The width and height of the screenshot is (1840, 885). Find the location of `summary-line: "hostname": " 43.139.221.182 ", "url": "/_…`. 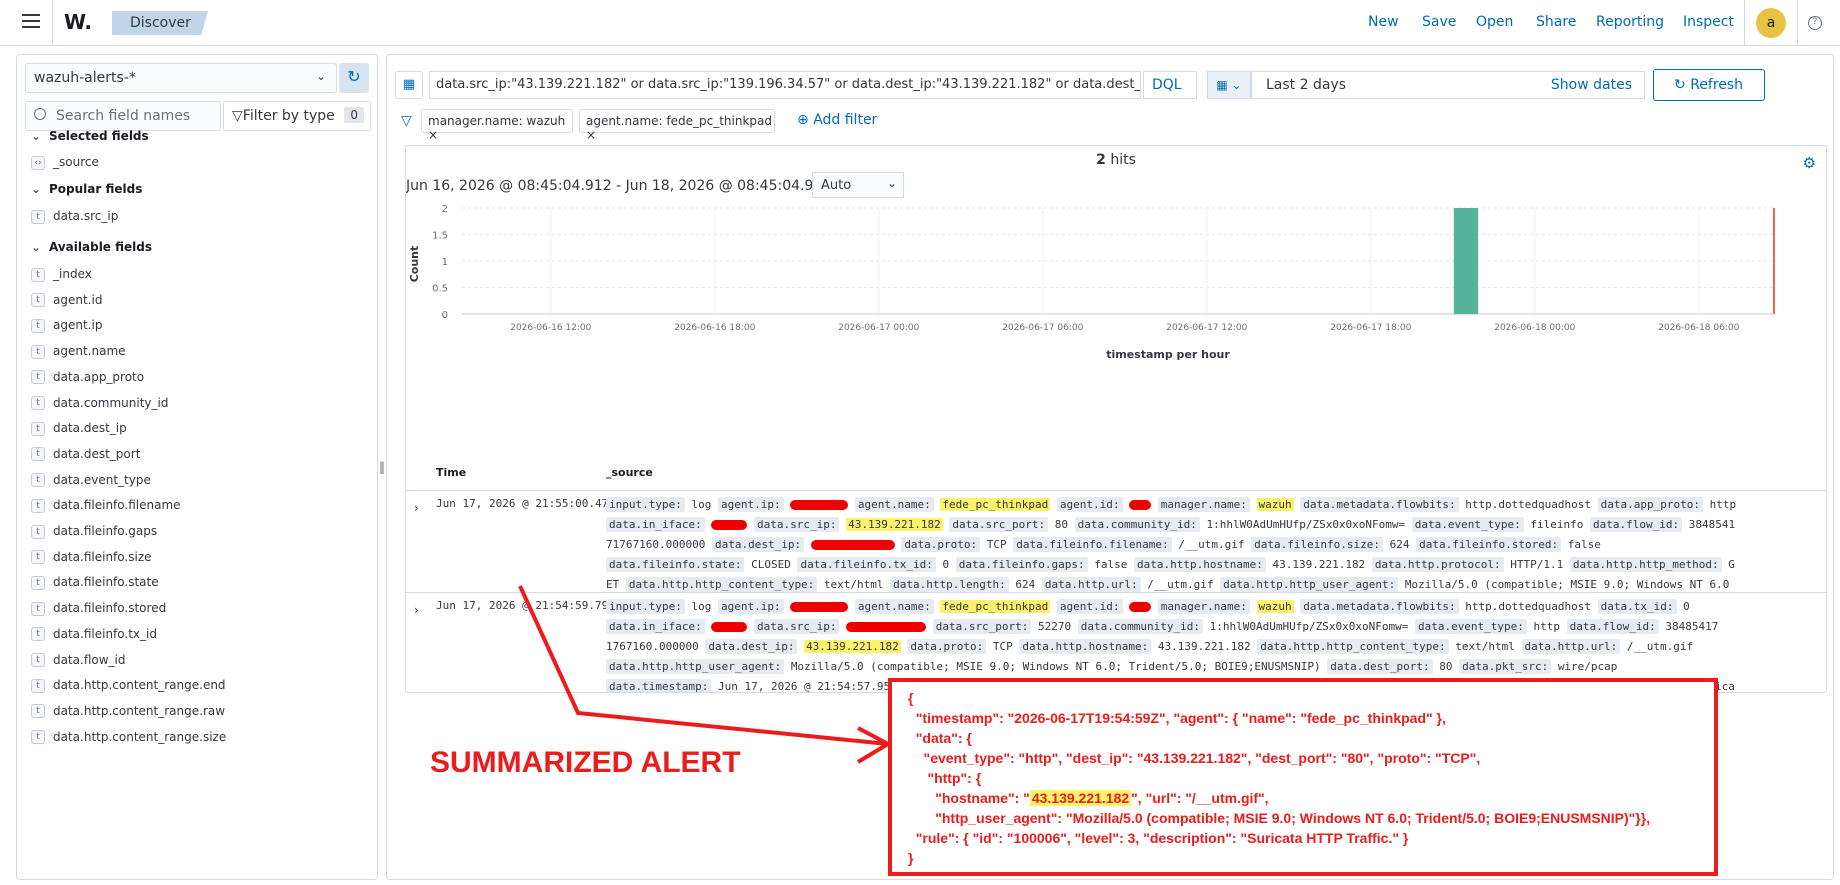

summary-line: "hostname": " 43.139.221.182 ", "url": "/_… is located at coordinates (1311, 798).